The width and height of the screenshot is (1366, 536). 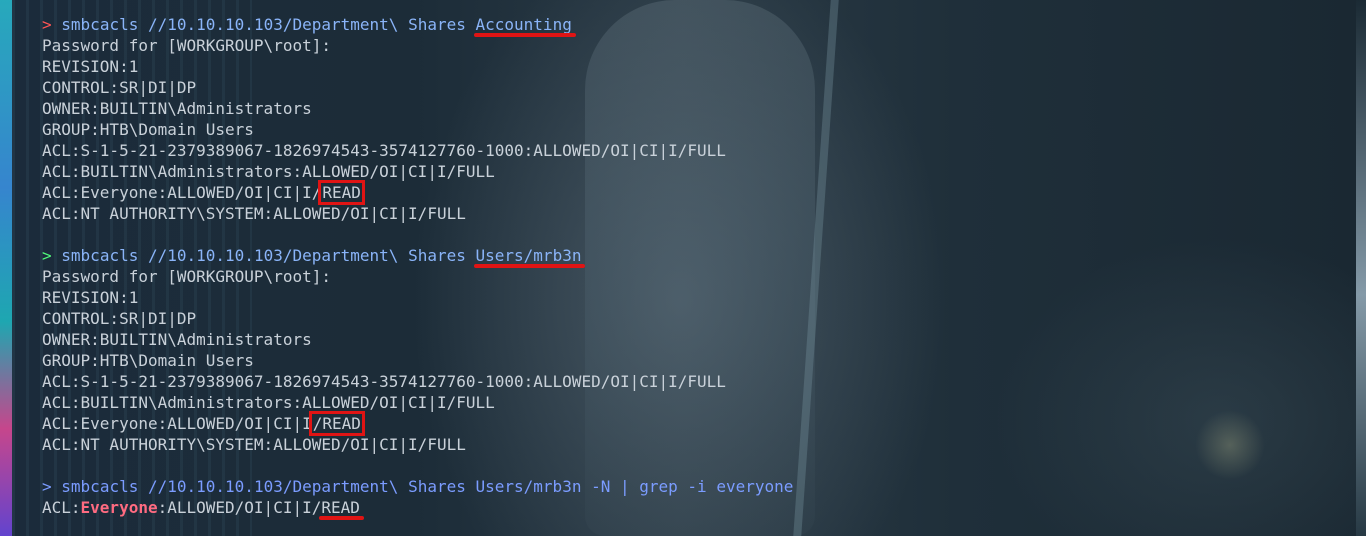 What do you see at coordinates (336, 423) in the screenshot?
I see `read-permission-highlighted: /READ` at bounding box center [336, 423].